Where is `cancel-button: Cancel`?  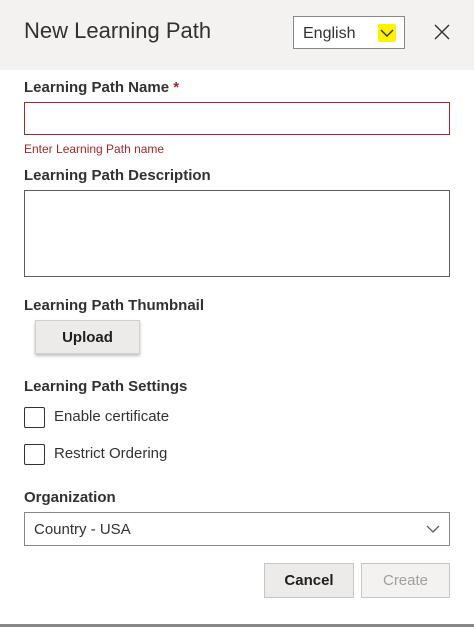 cancel-button: Cancel is located at coordinates (309, 580).